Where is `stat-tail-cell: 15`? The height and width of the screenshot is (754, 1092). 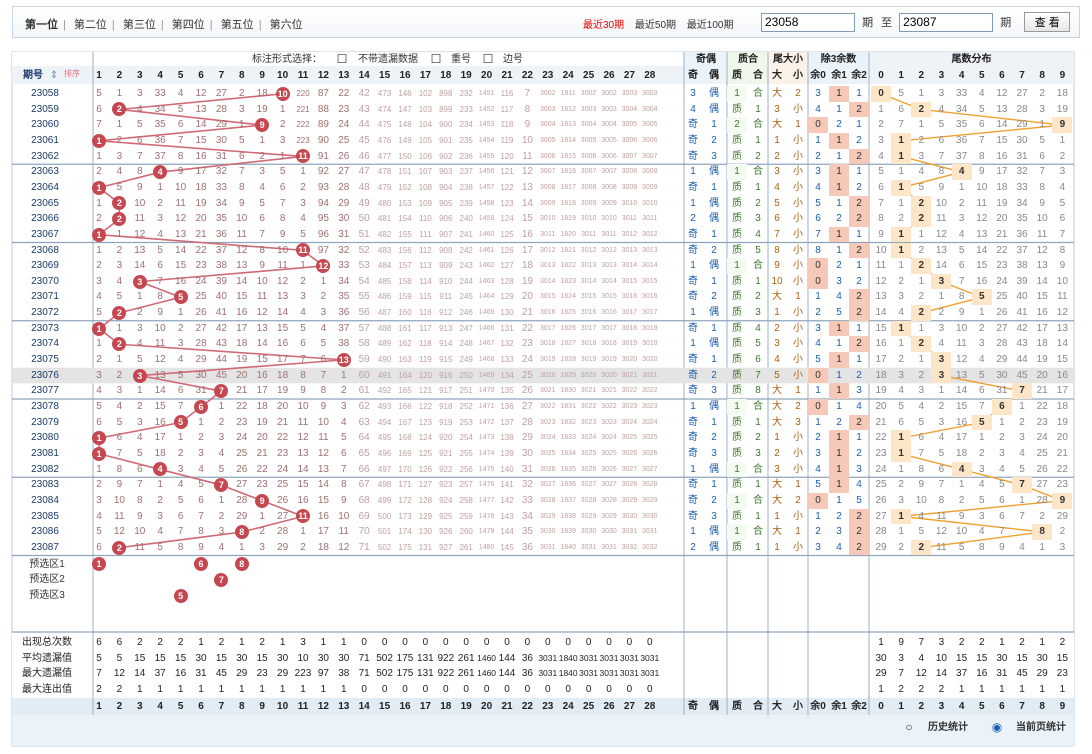
stat-tail-cell: 15 is located at coordinates (982, 658).